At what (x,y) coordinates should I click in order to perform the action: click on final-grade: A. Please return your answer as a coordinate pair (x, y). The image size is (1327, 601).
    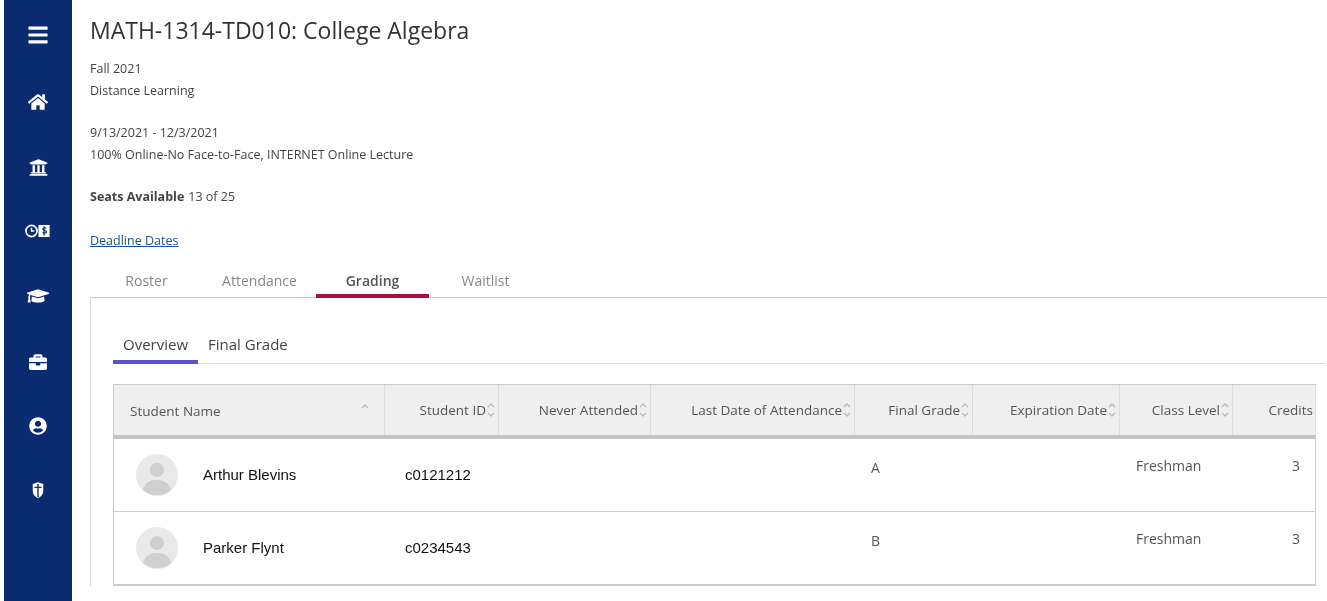
    Looking at the image, I should click on (875, 467).